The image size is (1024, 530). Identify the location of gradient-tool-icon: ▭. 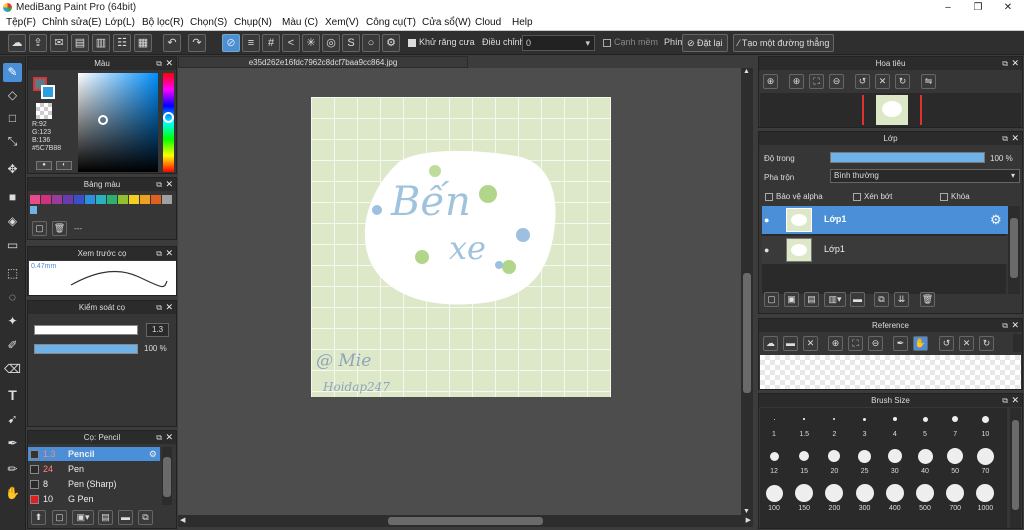
(12, 245).